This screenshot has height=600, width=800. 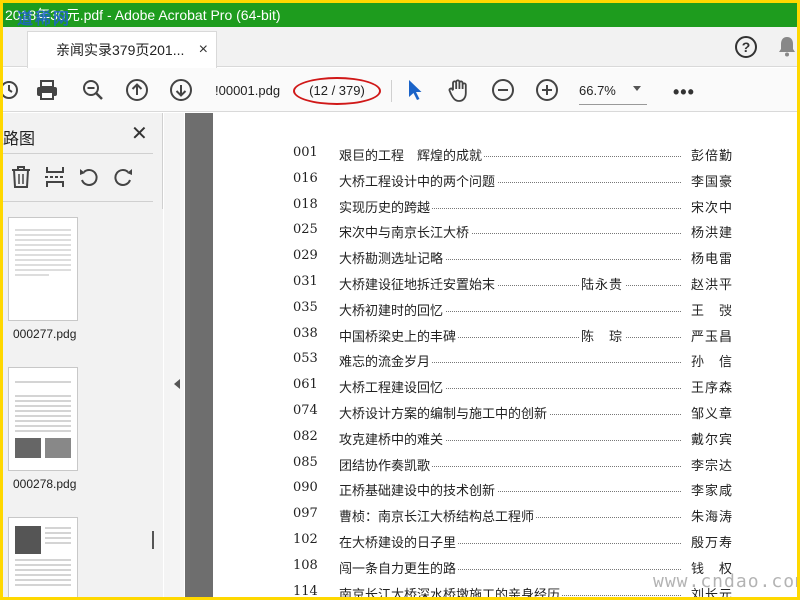 What do you see at coordinates (47, 90) in the screenshot?
I see `print-icon` at bounding box center [47, 90].